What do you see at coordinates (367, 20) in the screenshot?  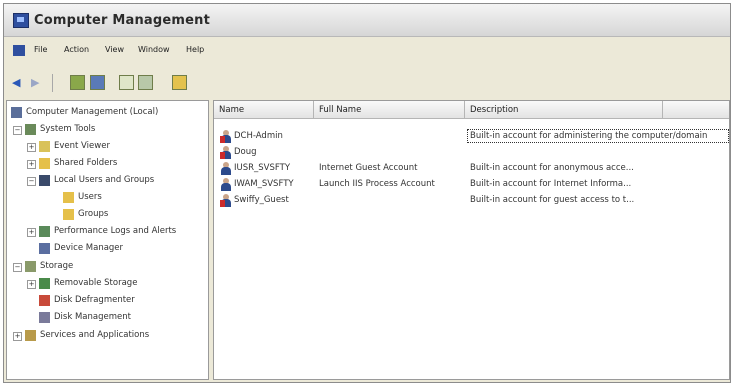 I see `title-bar: Computer Management` at bounding box center [367, 20].